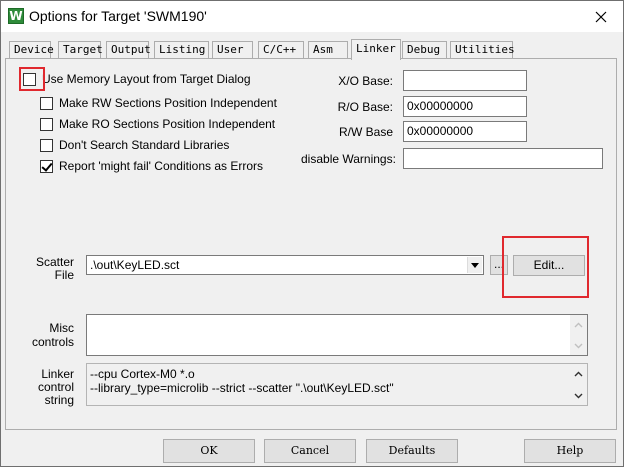  What do you see at coordinates (503, 158) in the screenshot?
I see `disable-warnings-input` at bounding box center [503, 158].